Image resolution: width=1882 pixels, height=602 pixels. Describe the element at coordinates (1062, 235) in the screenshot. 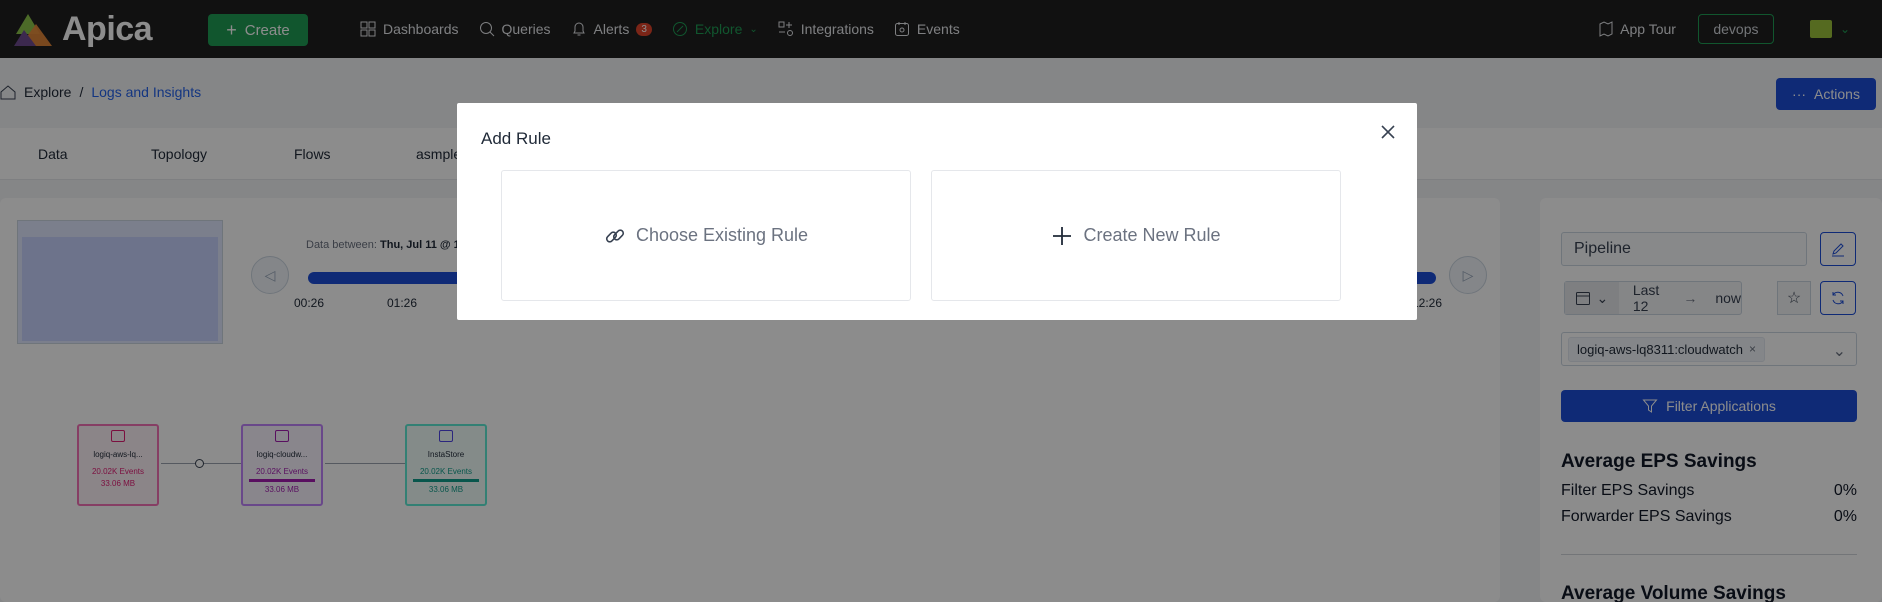

I see `plus-icon` at that location.